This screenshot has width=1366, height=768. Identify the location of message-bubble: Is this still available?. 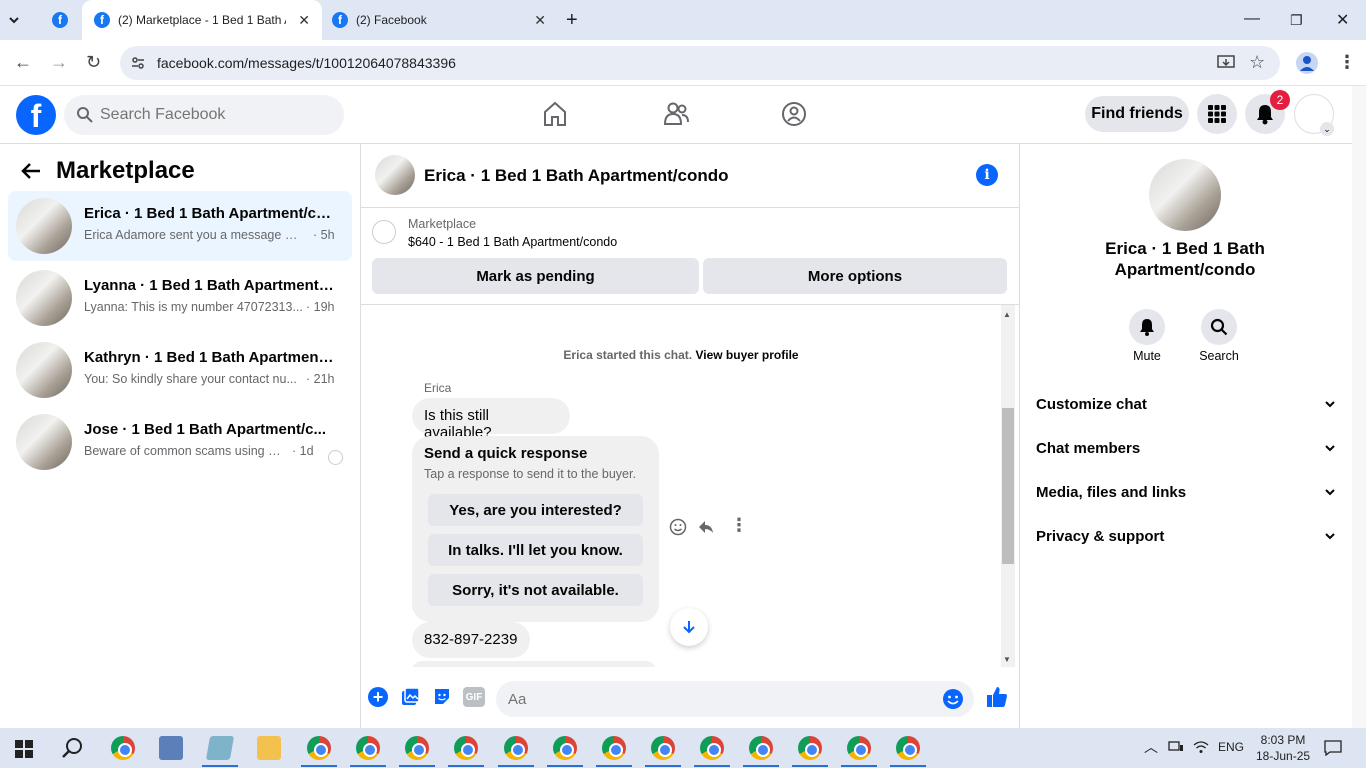
(491, 419).